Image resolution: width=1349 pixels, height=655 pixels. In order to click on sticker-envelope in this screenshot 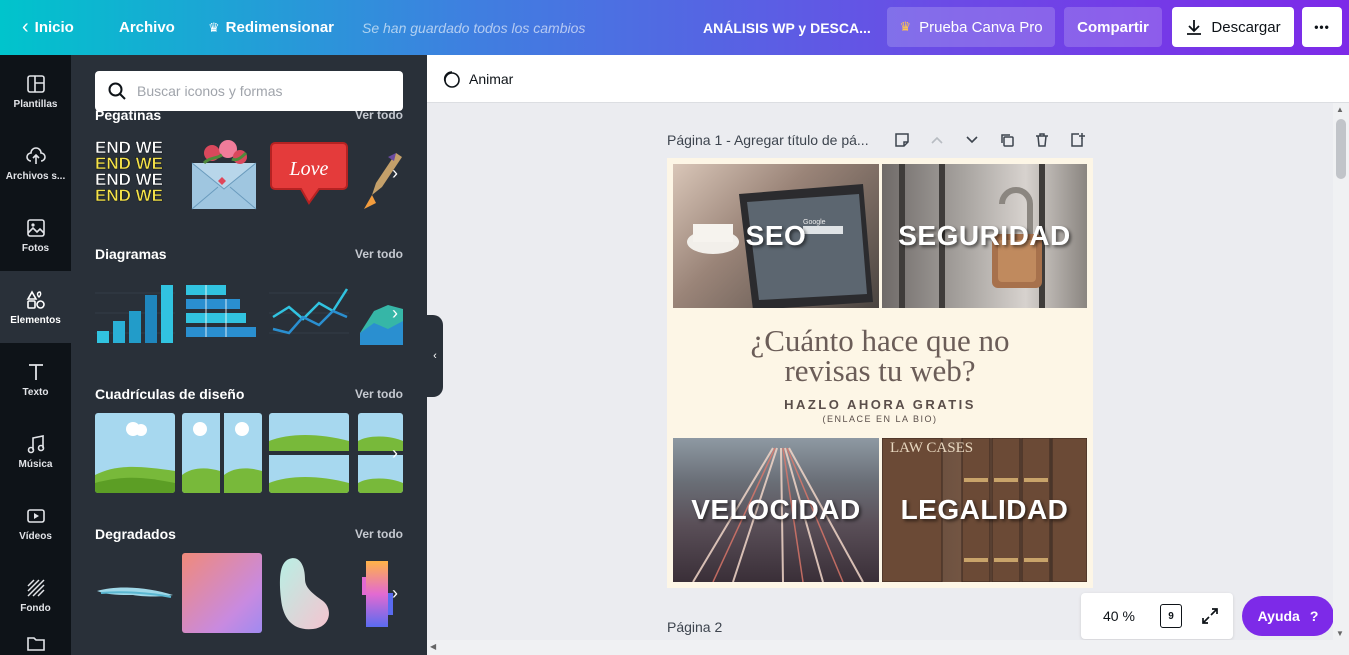, I will do `click(224, 173)`.